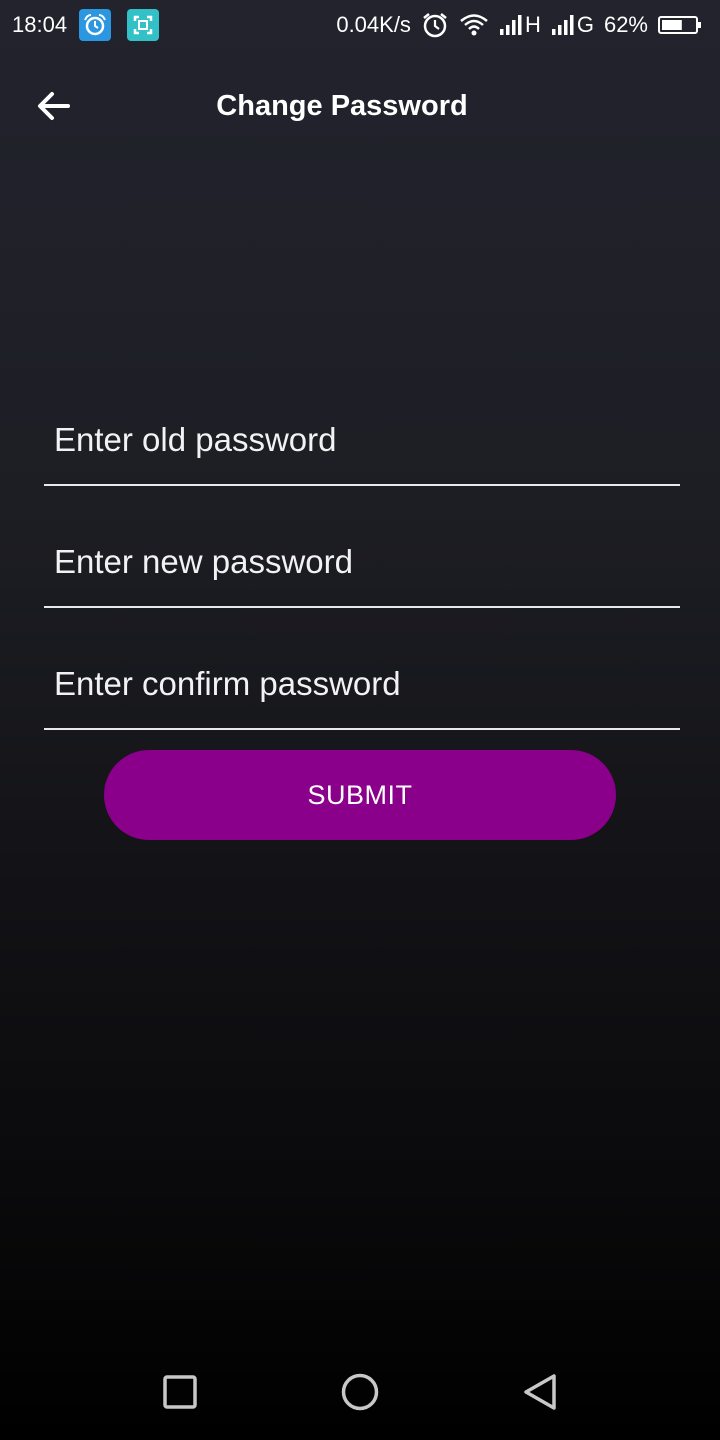 The image size is (720, 1440). I want to click on network-type-2: G, so click(585, 24).